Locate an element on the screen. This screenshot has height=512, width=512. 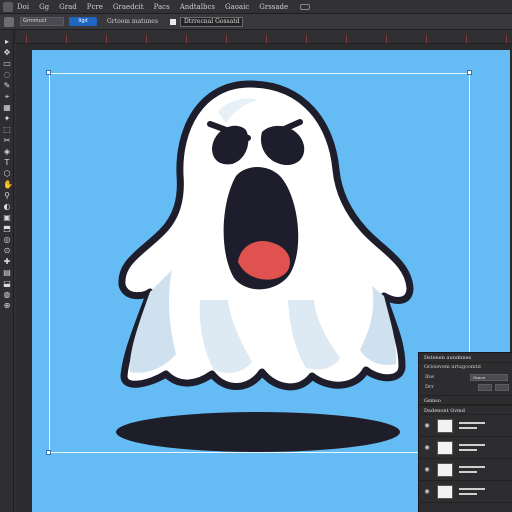
workspace-toggle-icon is located at coordinates (305, 6).